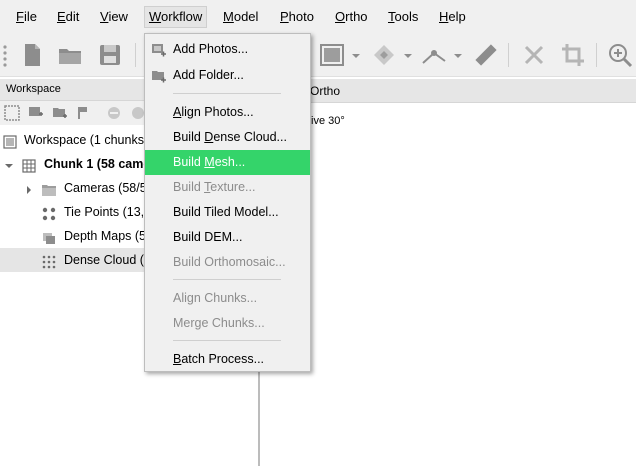 The height and width of the screenshot is (466, 636). Describe the element at coordinates (228, 16) in the screenshot. I see `menu-model-mnemonic: M` at that location.